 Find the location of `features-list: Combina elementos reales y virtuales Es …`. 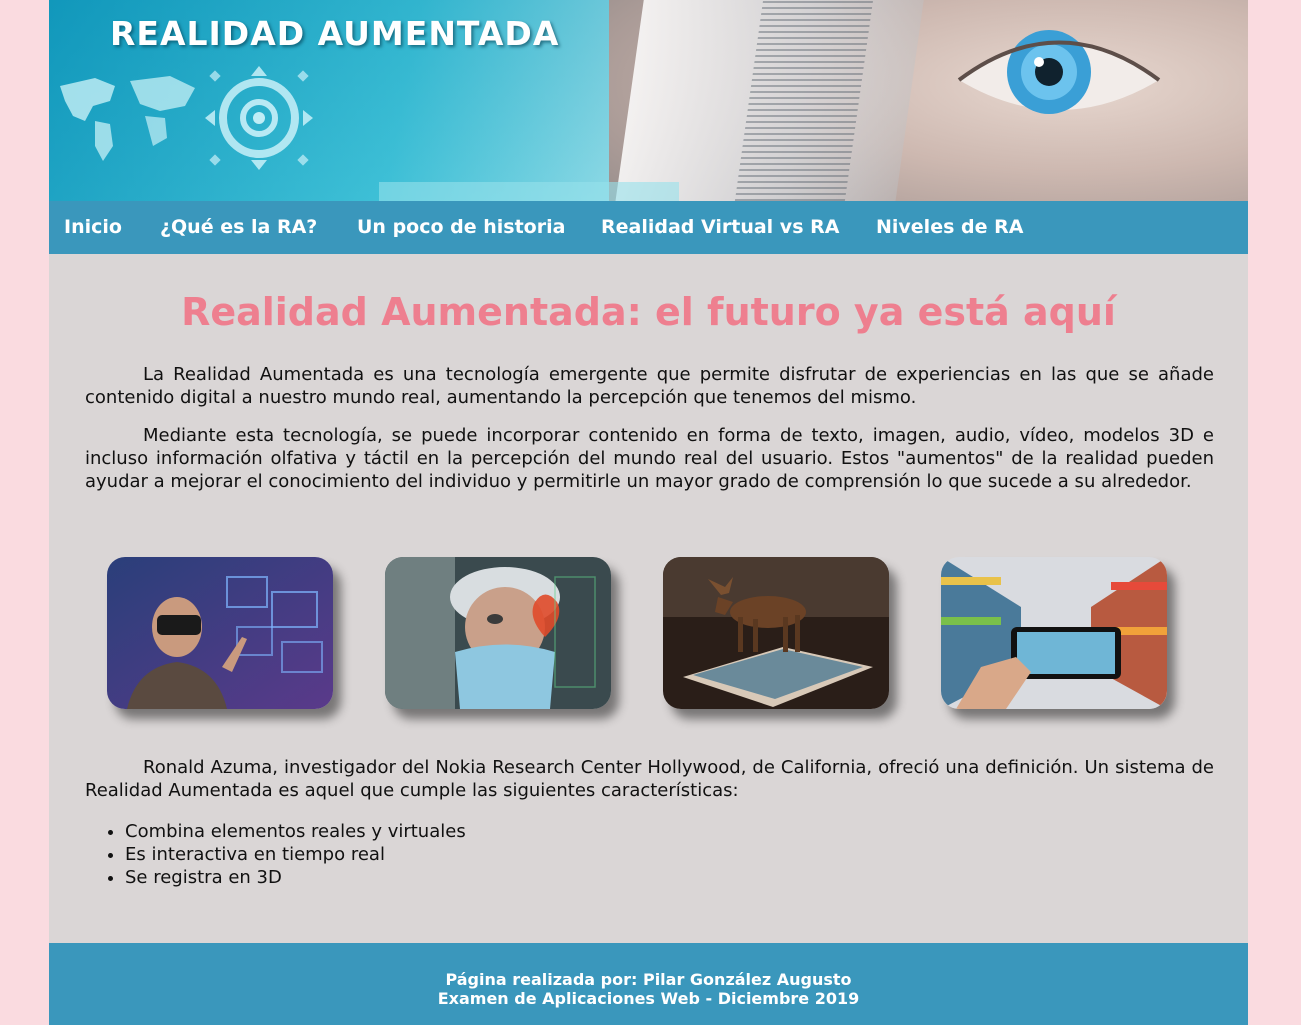

features-list: Combina elementos reales y virtuales Es … is located at coordinates (275, 854).